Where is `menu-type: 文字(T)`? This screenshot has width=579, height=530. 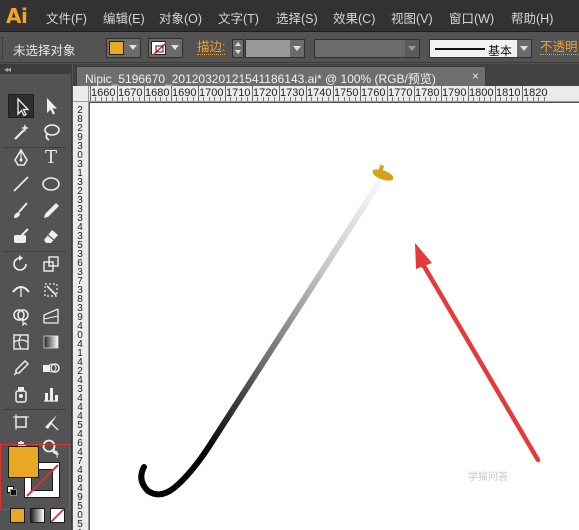
menu-type: 文字(T) is located at coordinates (238, 17).